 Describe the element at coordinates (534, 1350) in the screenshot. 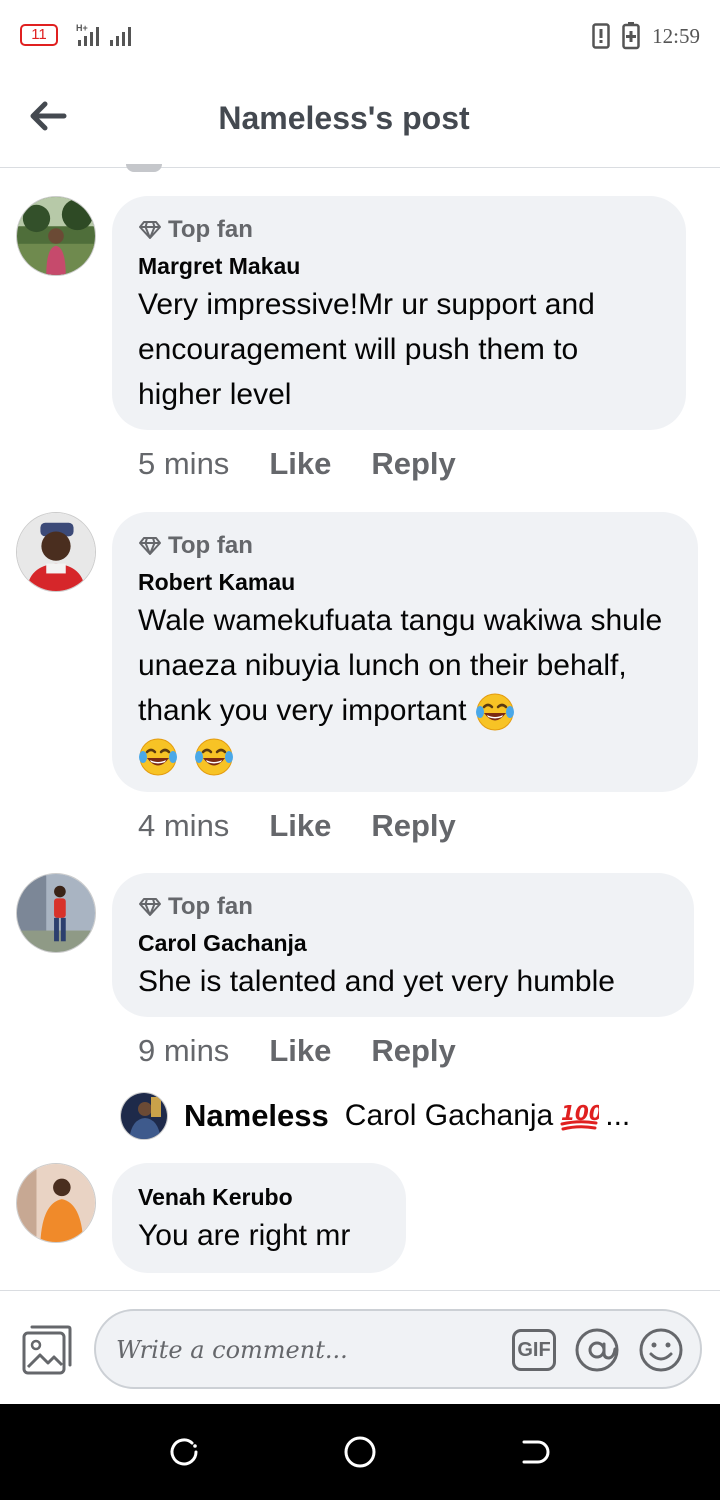

I see `gif-button: GIF` at that location.